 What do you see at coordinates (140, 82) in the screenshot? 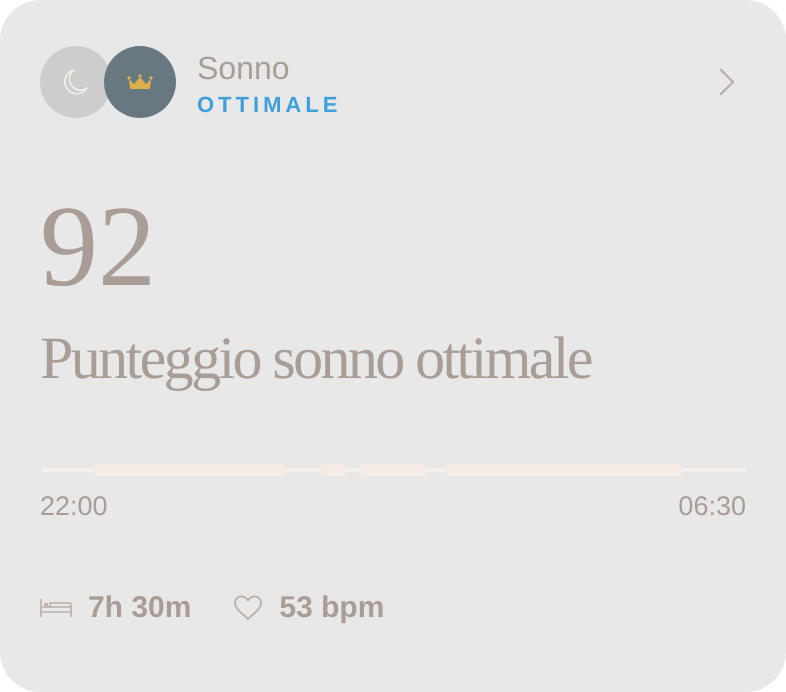
I see `crown-icon` at bounding box center [140, 82].